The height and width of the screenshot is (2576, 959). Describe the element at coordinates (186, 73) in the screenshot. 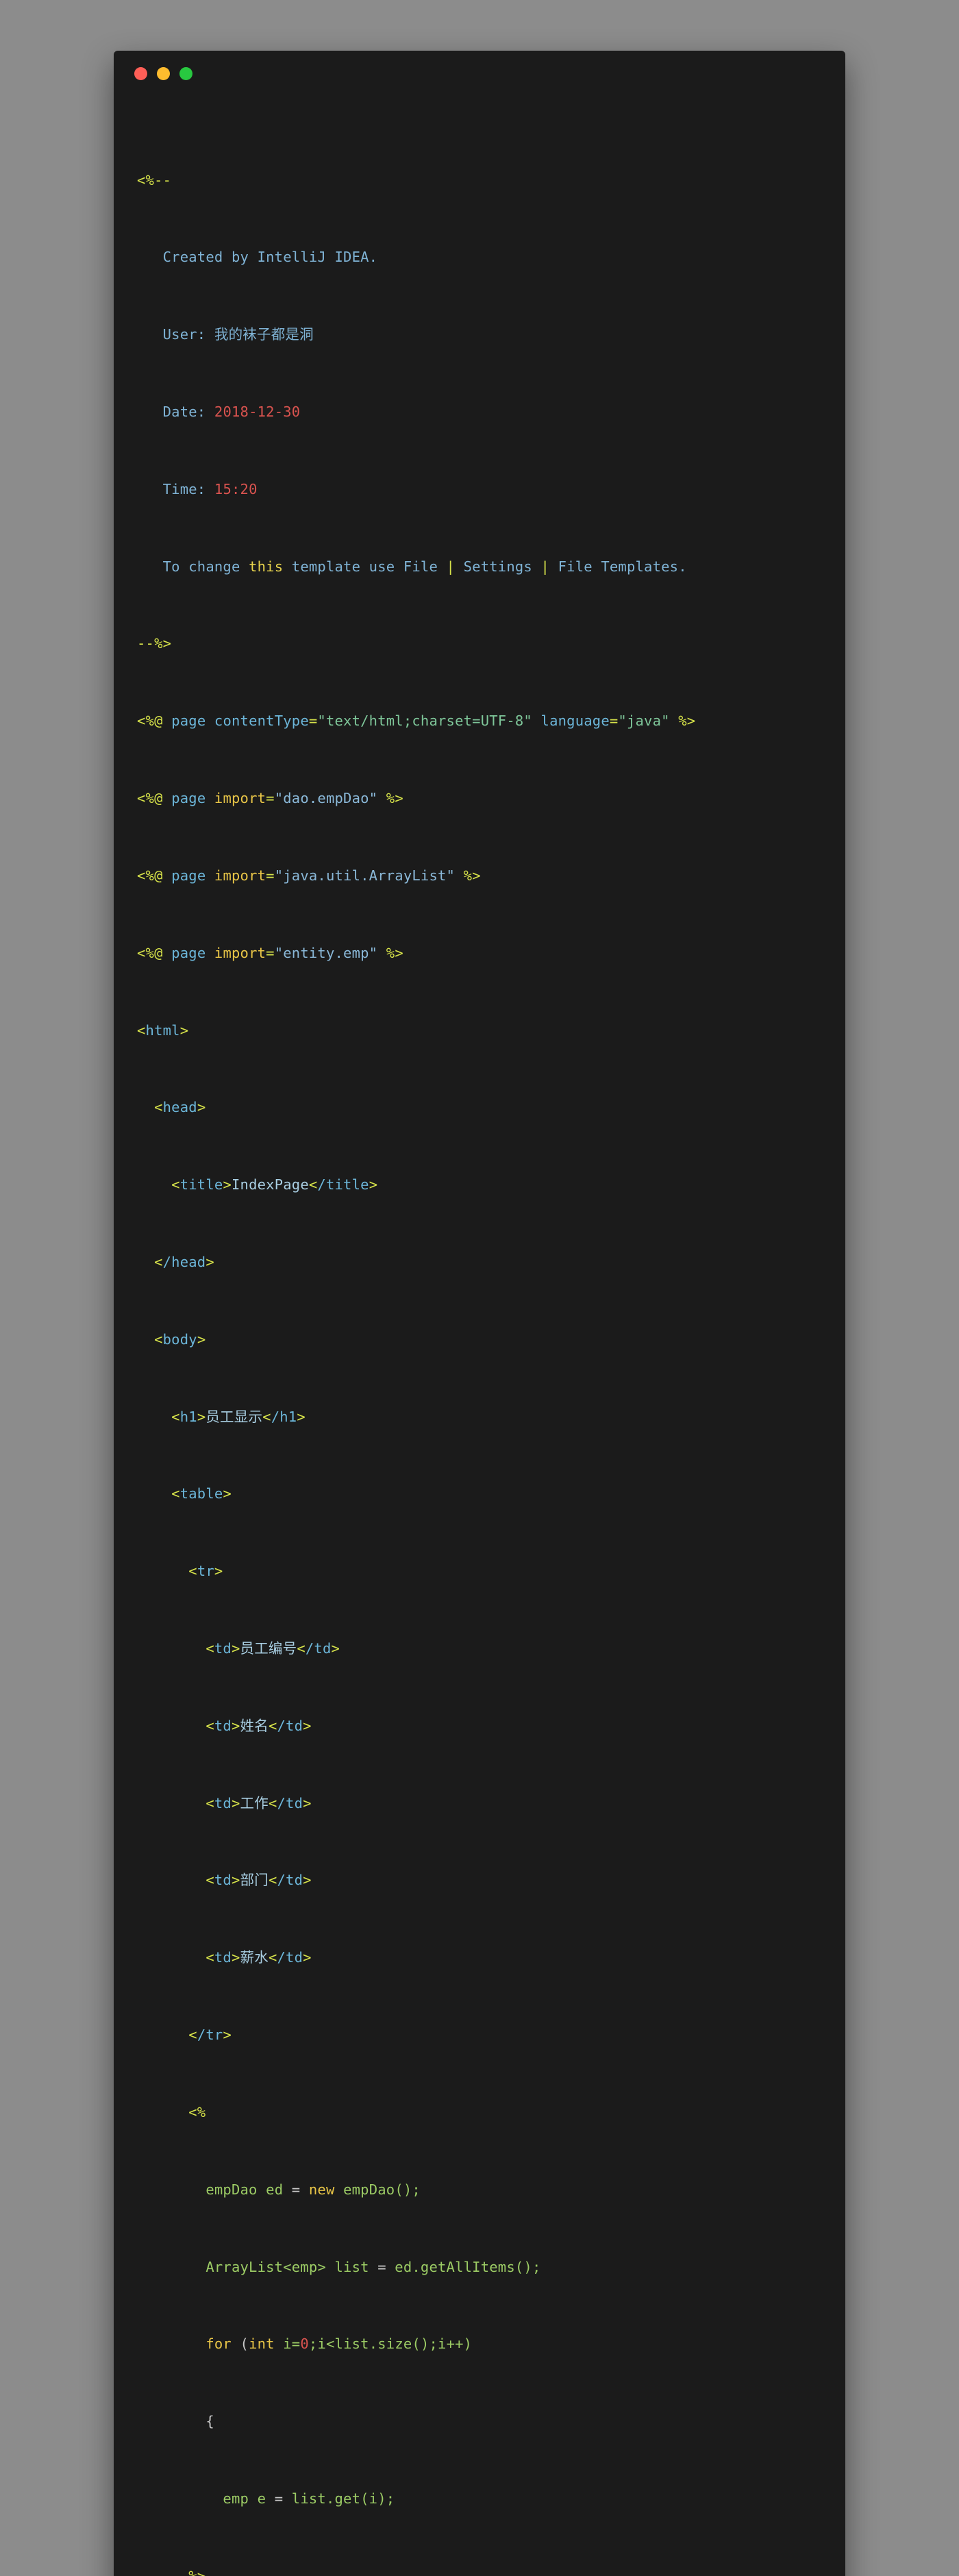

I see `maximize-icon` at that location.